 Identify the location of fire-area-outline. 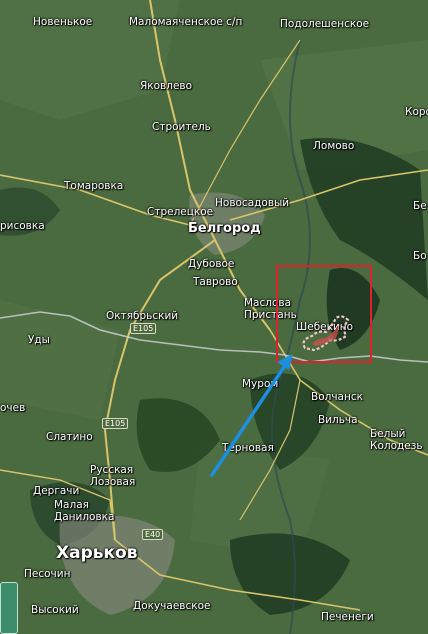
(326, 333).